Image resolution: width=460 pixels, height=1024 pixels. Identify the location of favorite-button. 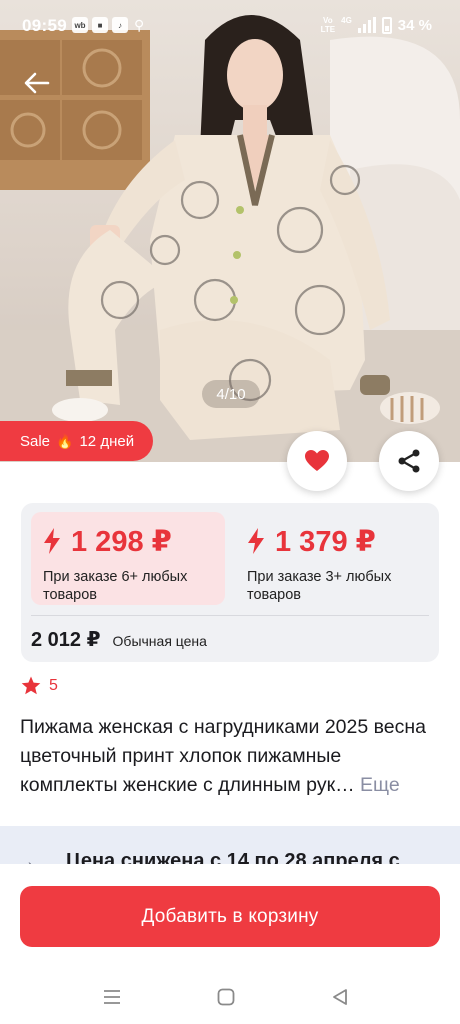
(317, 461).